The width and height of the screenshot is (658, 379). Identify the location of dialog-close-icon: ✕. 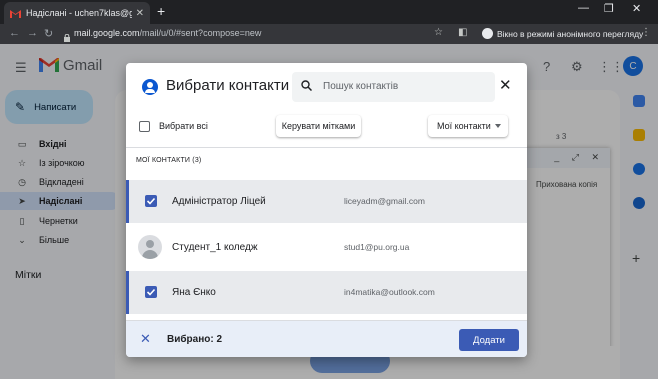
(505, 85).